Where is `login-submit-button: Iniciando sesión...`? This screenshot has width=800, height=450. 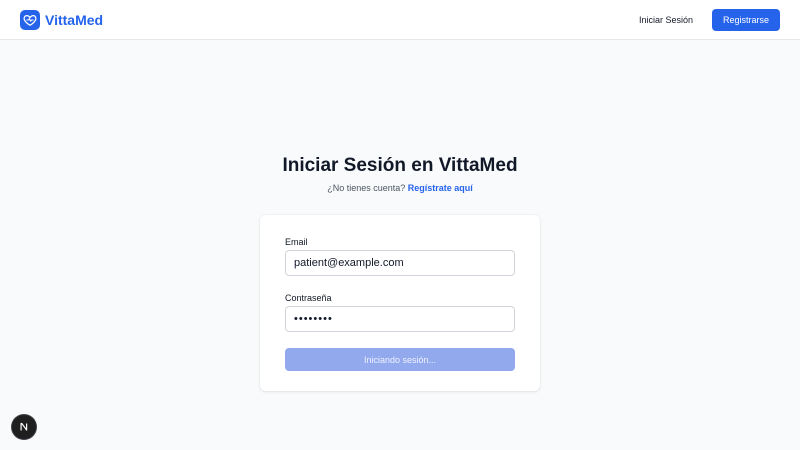
login-submit-button: Iniciando sesión... is located at coordinates (400, 359).